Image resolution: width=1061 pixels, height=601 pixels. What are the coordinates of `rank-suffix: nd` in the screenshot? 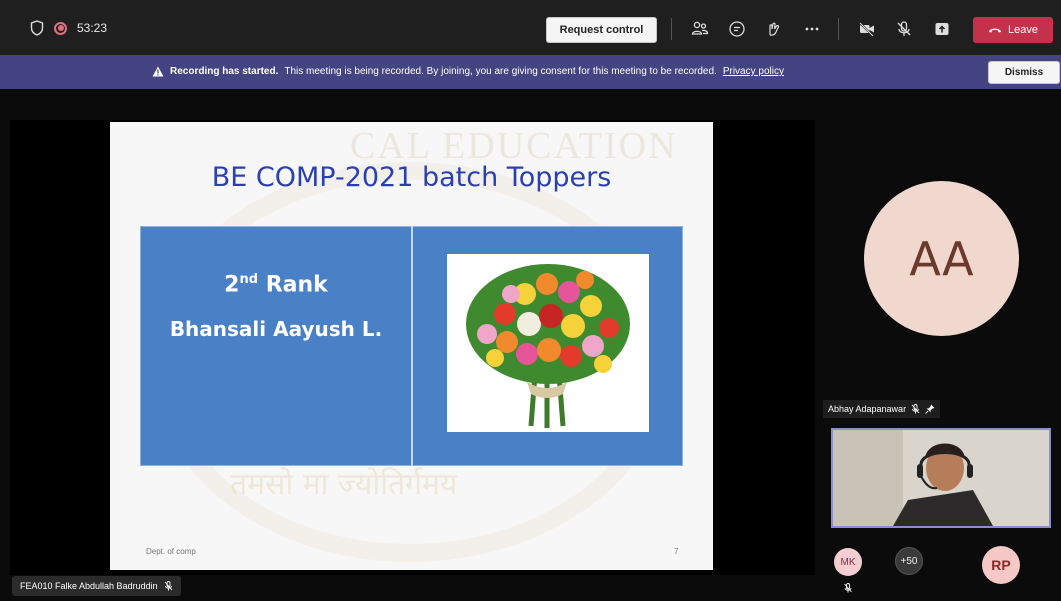 It's located at (249, 279).